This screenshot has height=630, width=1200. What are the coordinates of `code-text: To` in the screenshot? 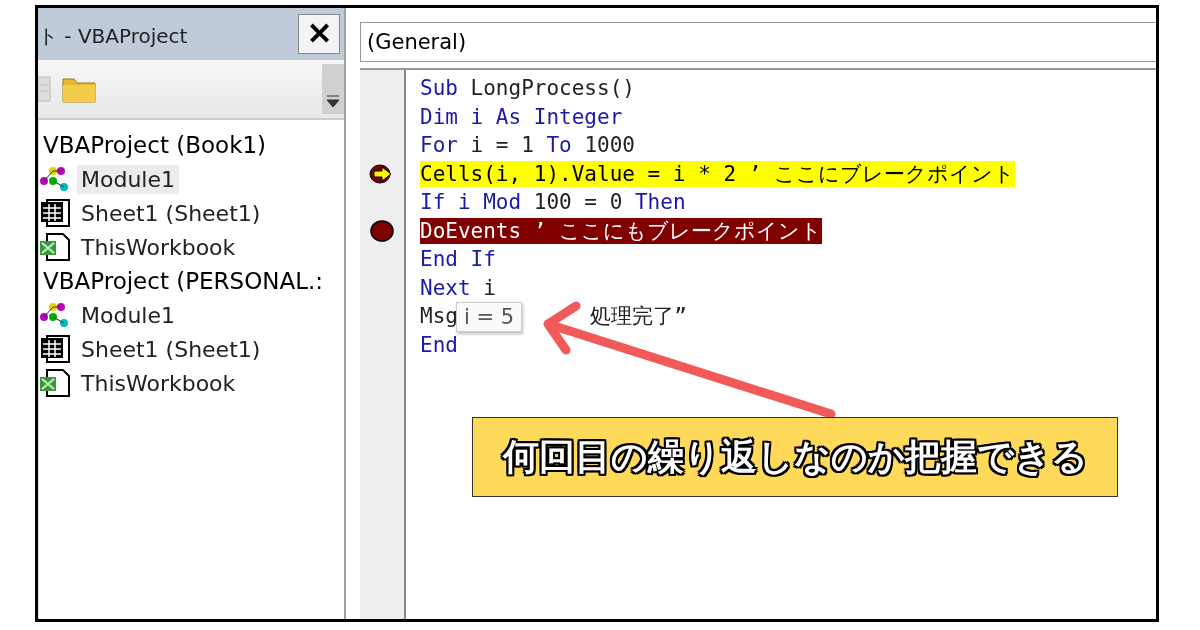 It's located at (559, 145).